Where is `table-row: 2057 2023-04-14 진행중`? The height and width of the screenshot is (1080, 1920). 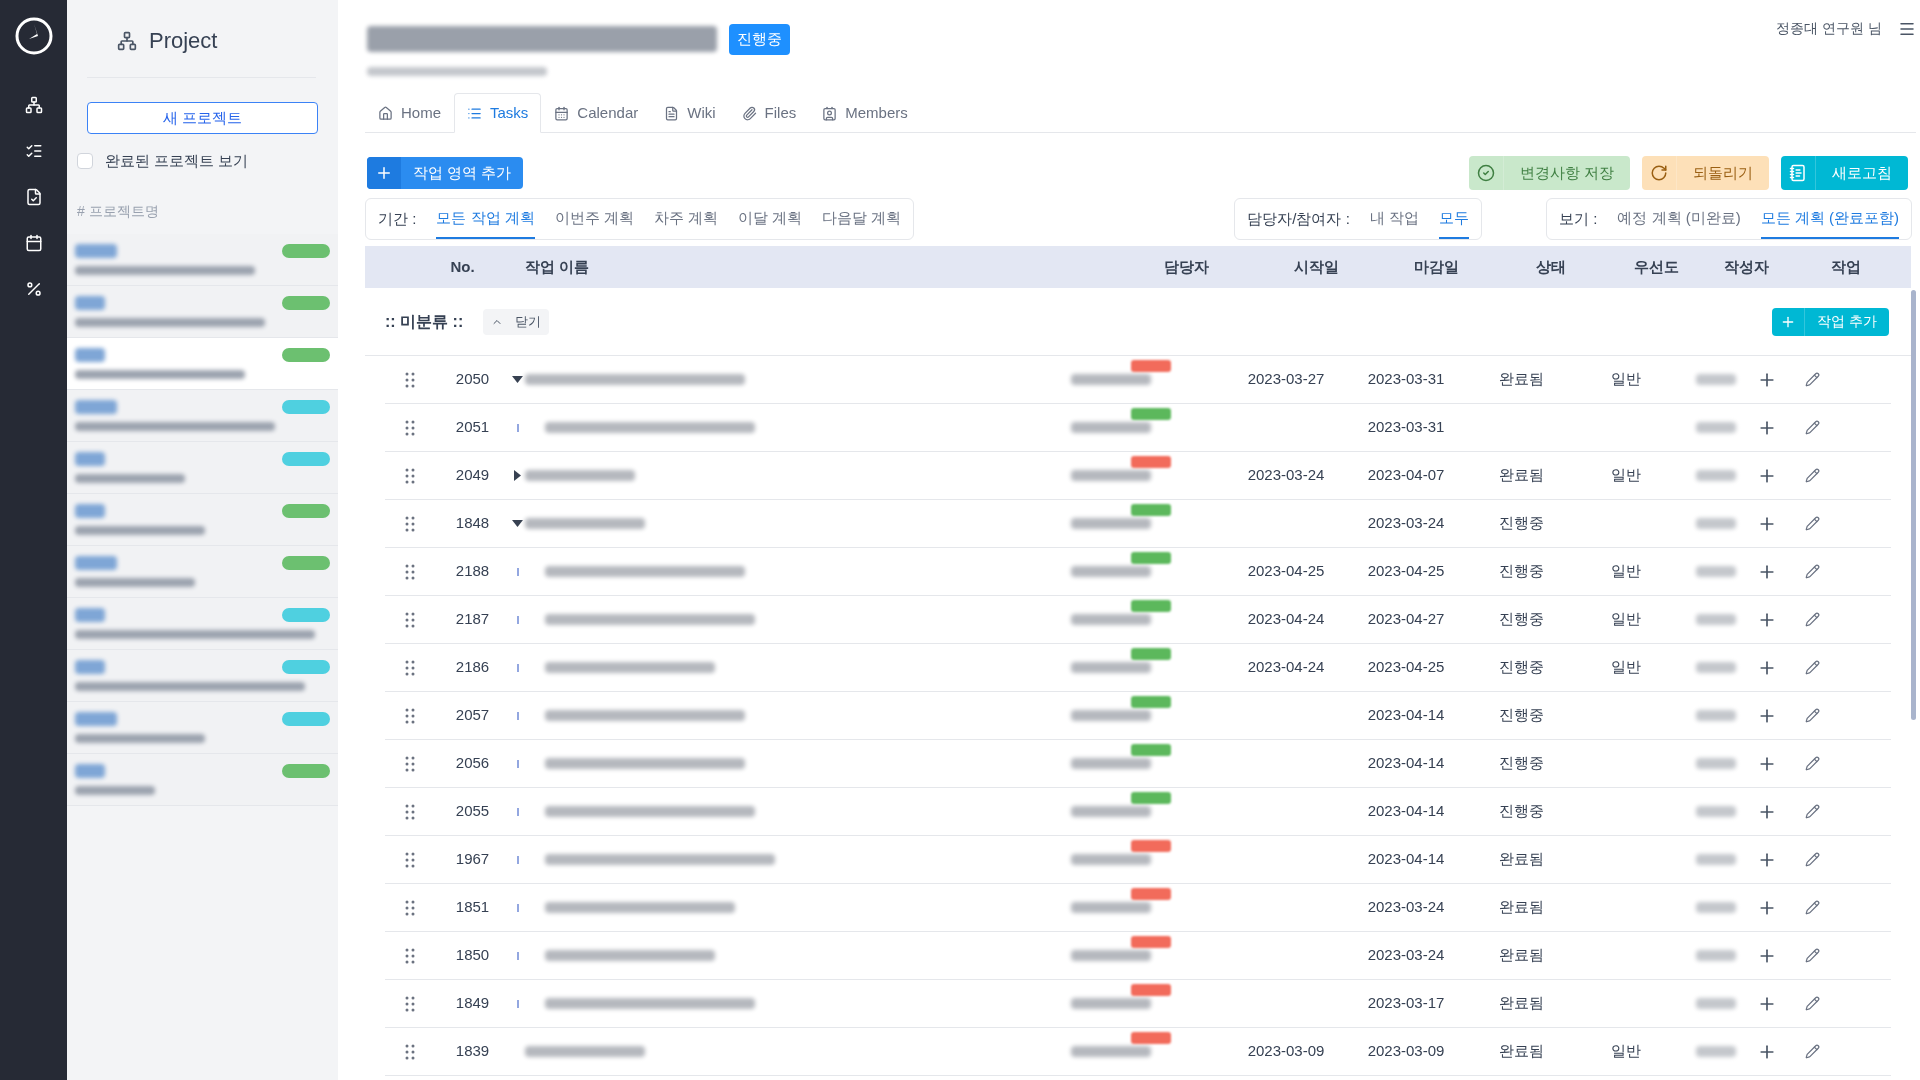
table-row: 2057 2023-04-14 진행중 is located at coordinates (1138, 716).